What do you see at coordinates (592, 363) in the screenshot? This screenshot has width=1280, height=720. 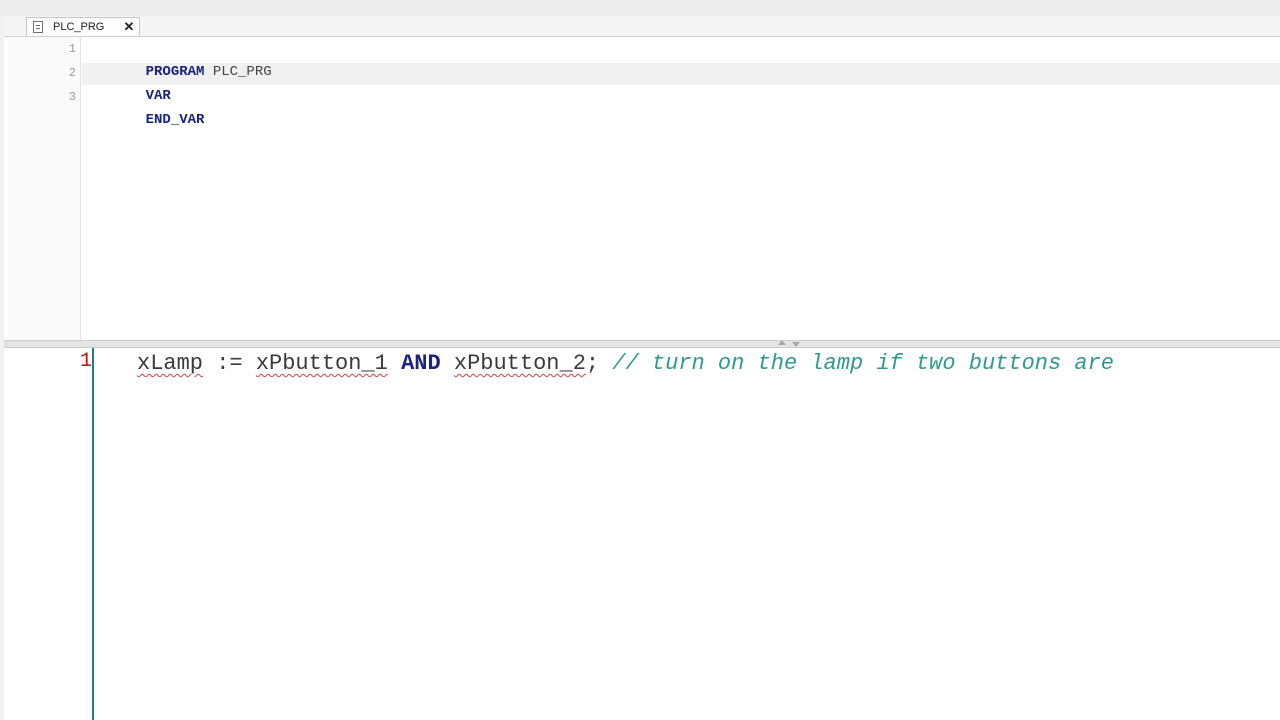 I see `semicolon: ;` at bounding box center [592, 363].